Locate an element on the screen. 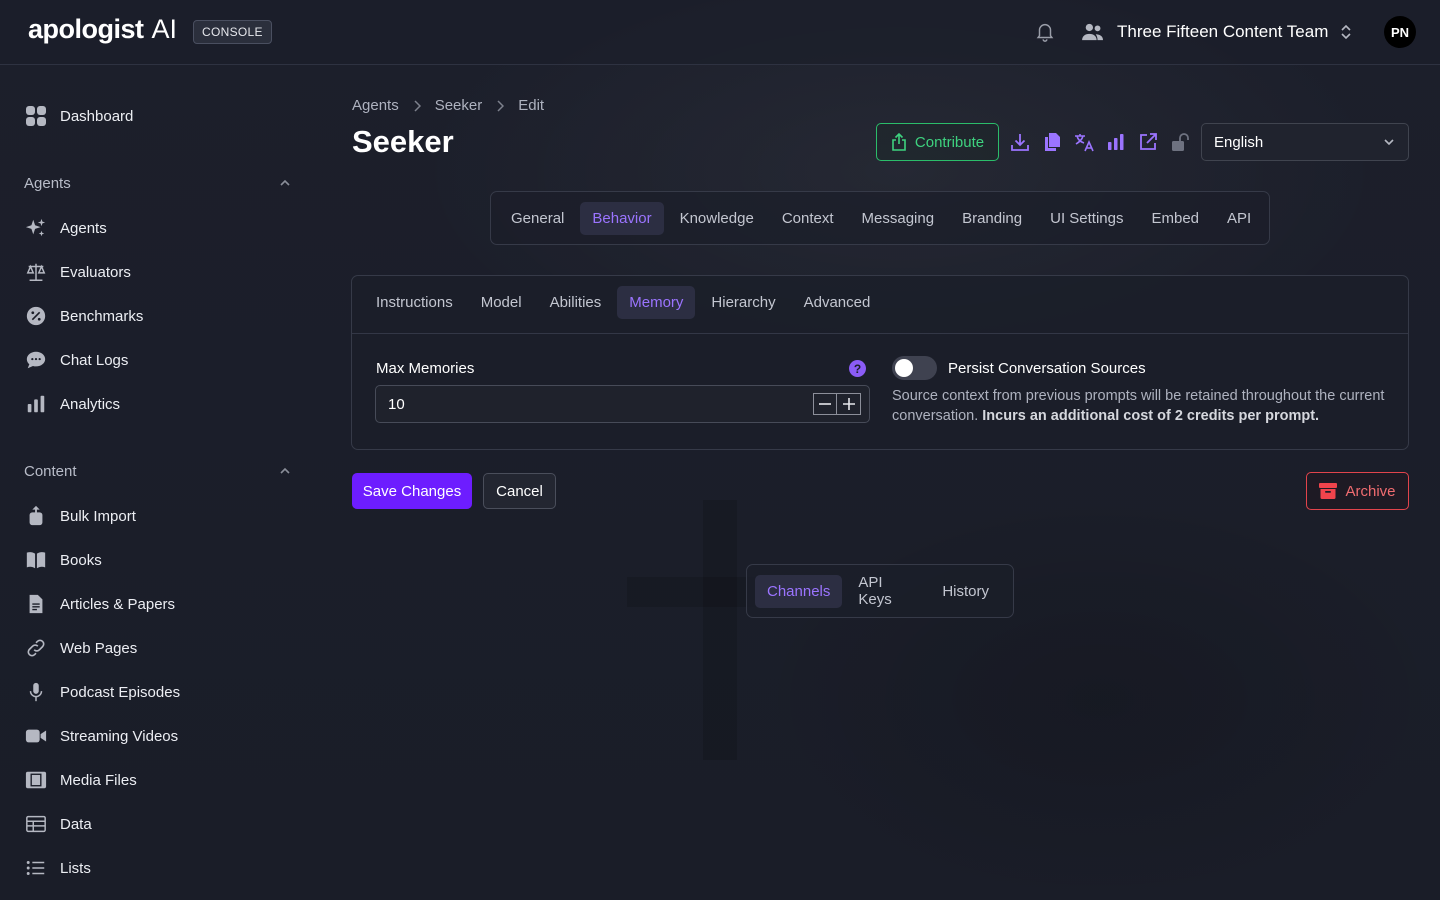  sidebar-item-bulk-import: Bulk Import is located at coordinates (80, 516).